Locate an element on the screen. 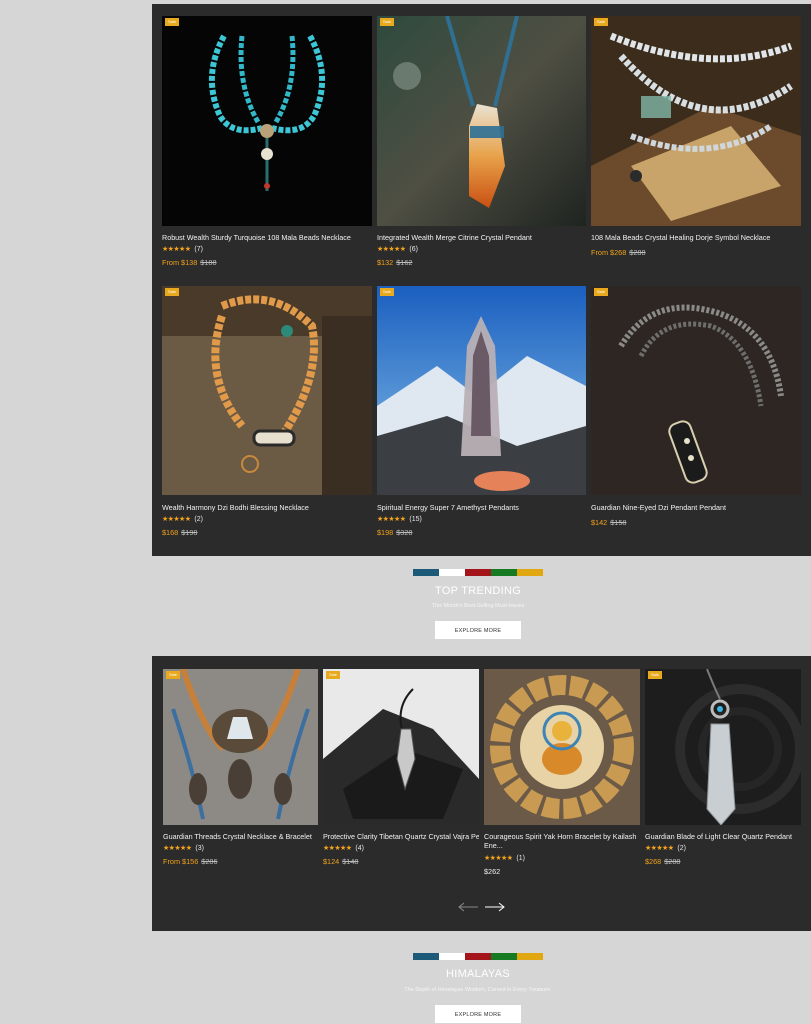  compare-price: $158 is located at coordinates (618, 522).